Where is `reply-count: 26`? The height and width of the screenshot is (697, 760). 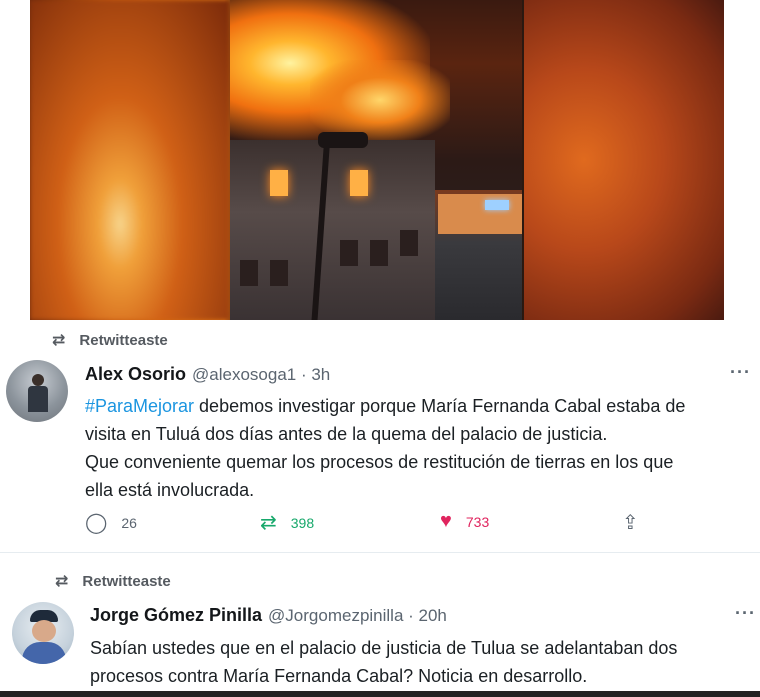 reply-count: 26 is located at coordinates (129, 522).